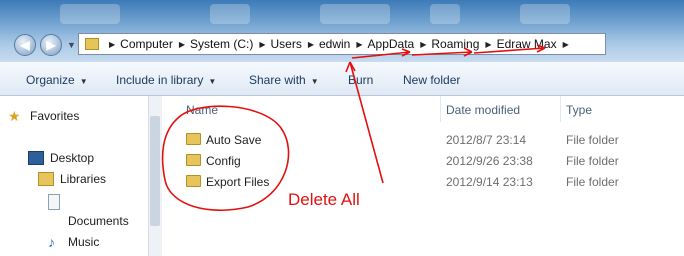  I want to click on file-date: 2012/9/26 23:38, so click(489, 161).